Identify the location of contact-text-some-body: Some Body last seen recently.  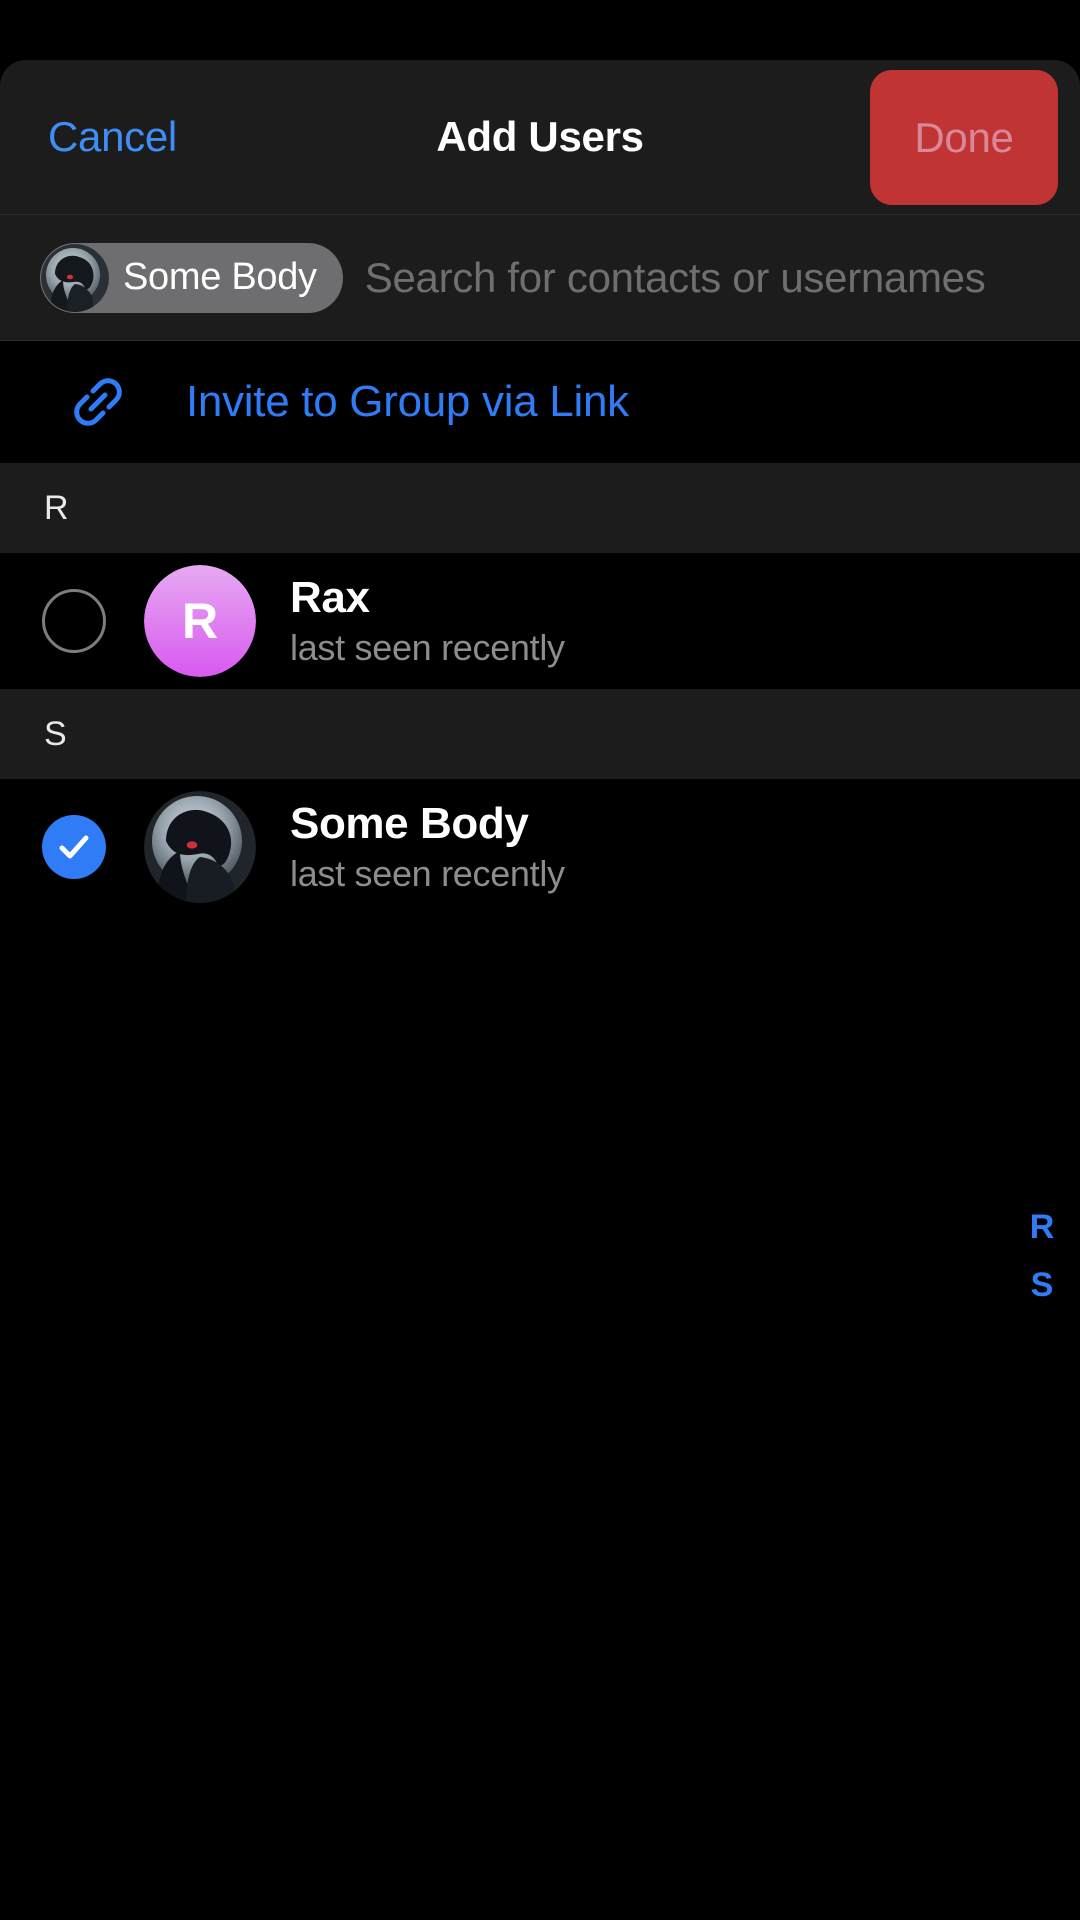
(427, 847).